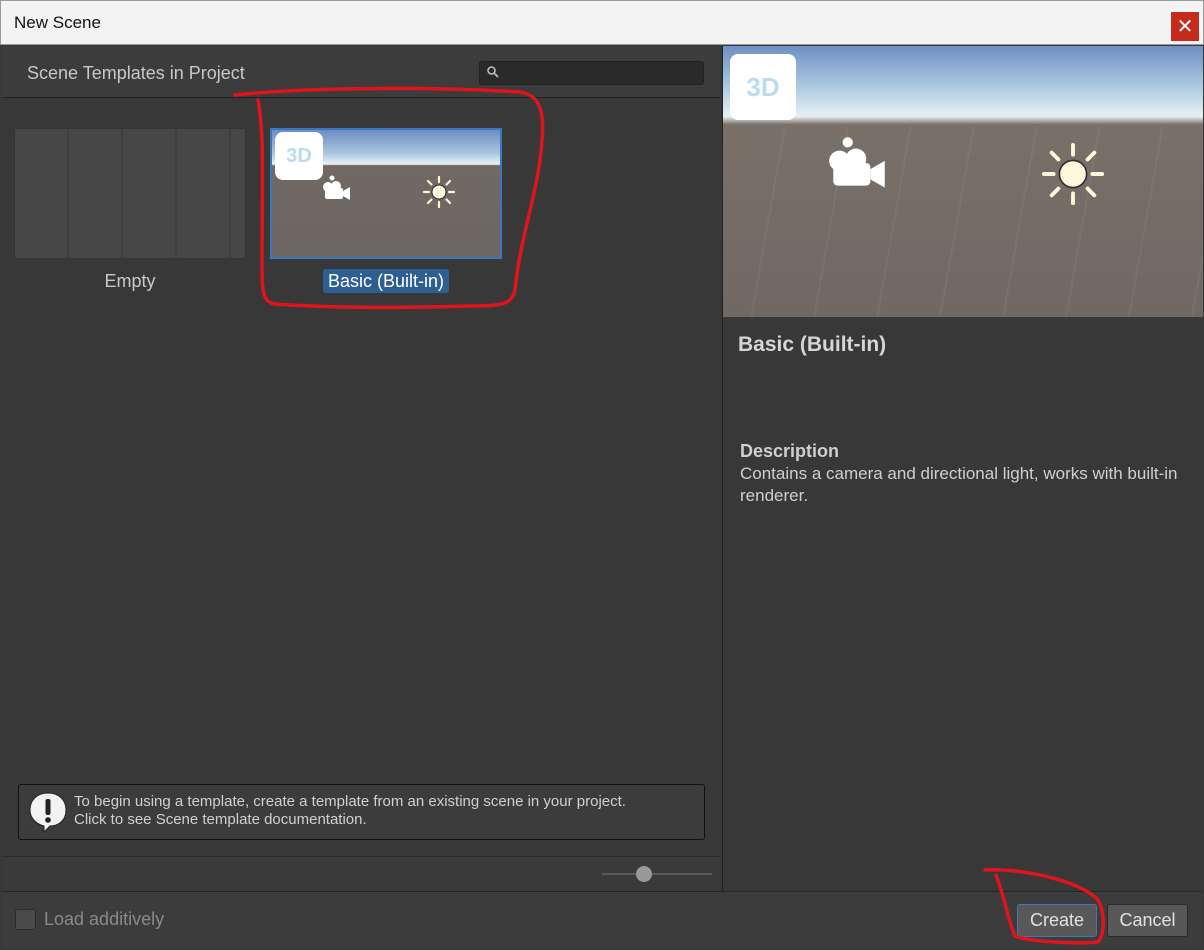 The width and height of the screenshot is (1204, 950). I want to click on template-search-input, so click(591, 73).